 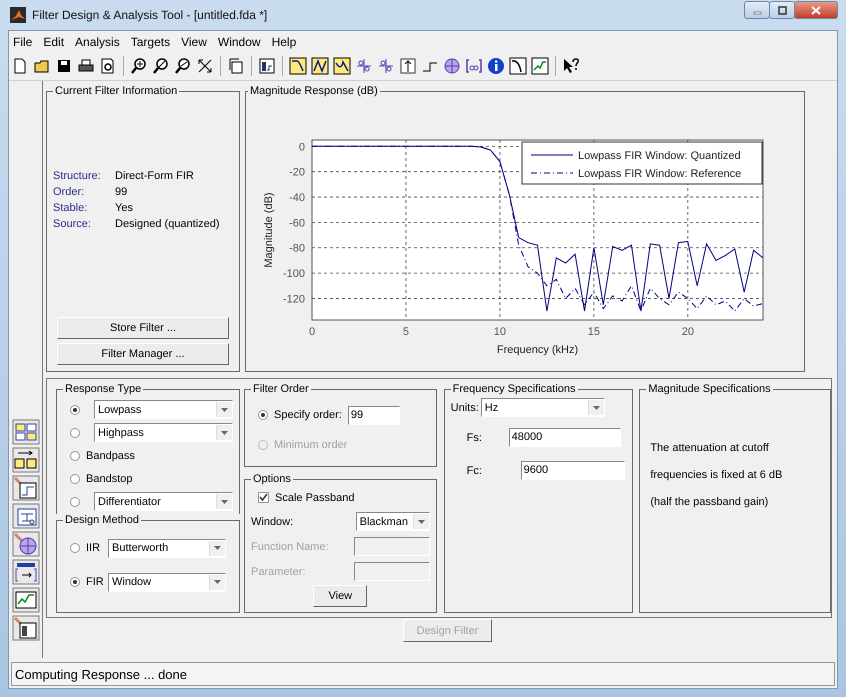 What do you see at coordinates (284, 41) in the screenshot?
I see `menu-item: Help` at bounding box center [284, 41].